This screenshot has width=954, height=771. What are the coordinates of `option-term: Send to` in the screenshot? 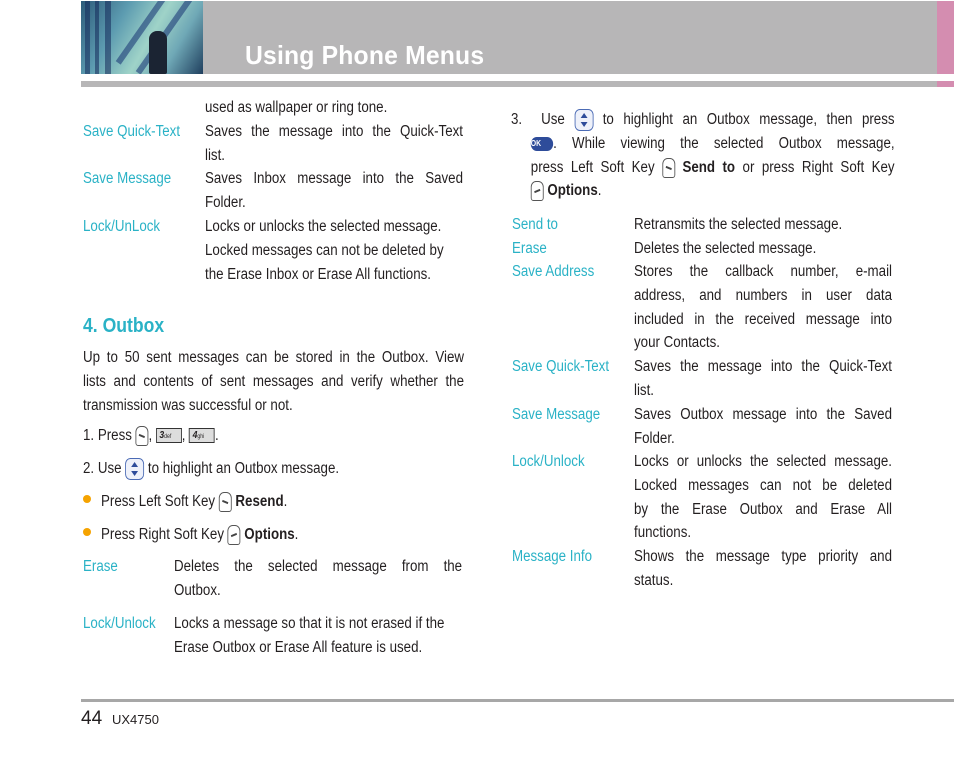 It's located at (535, 224).